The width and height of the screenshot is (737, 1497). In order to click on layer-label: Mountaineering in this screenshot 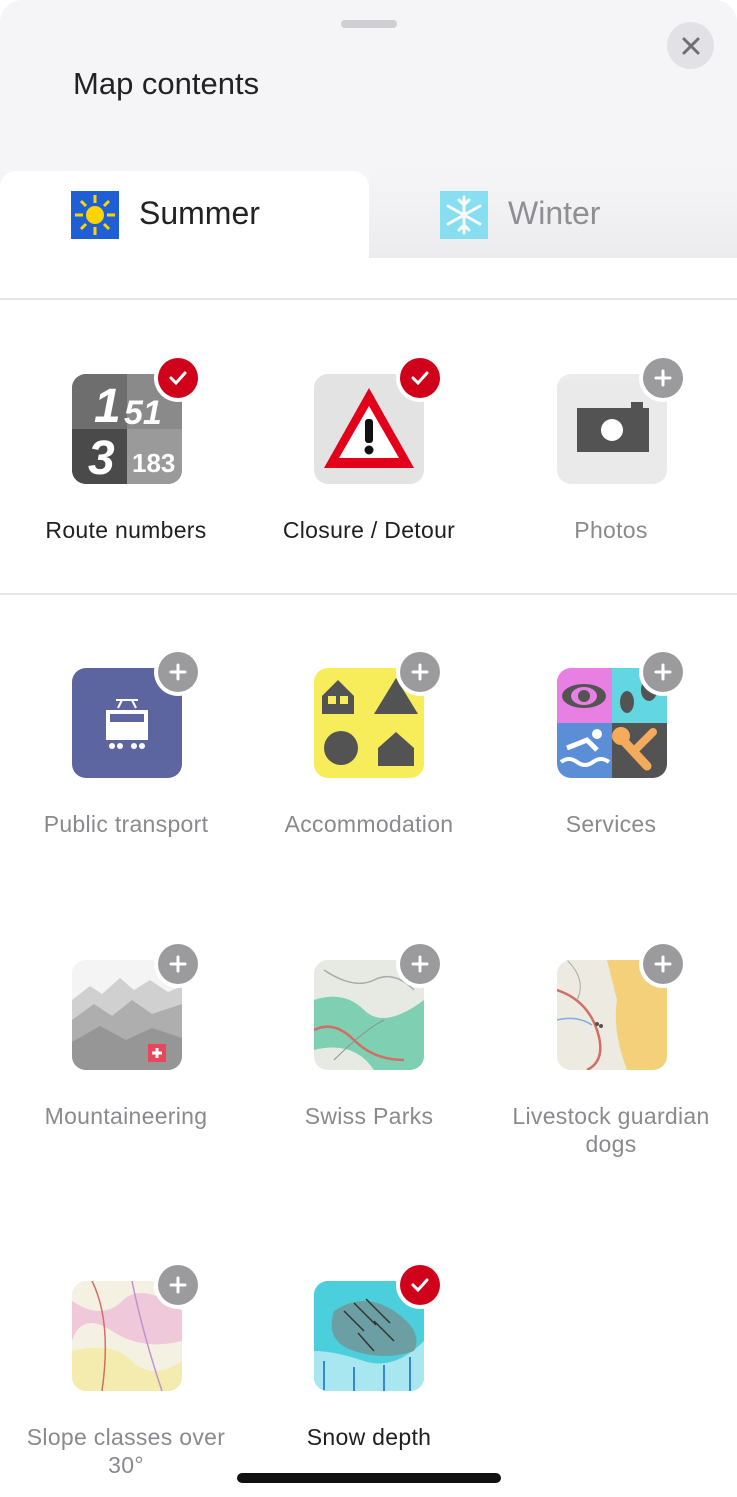, I will do `click(126, 1116)`.